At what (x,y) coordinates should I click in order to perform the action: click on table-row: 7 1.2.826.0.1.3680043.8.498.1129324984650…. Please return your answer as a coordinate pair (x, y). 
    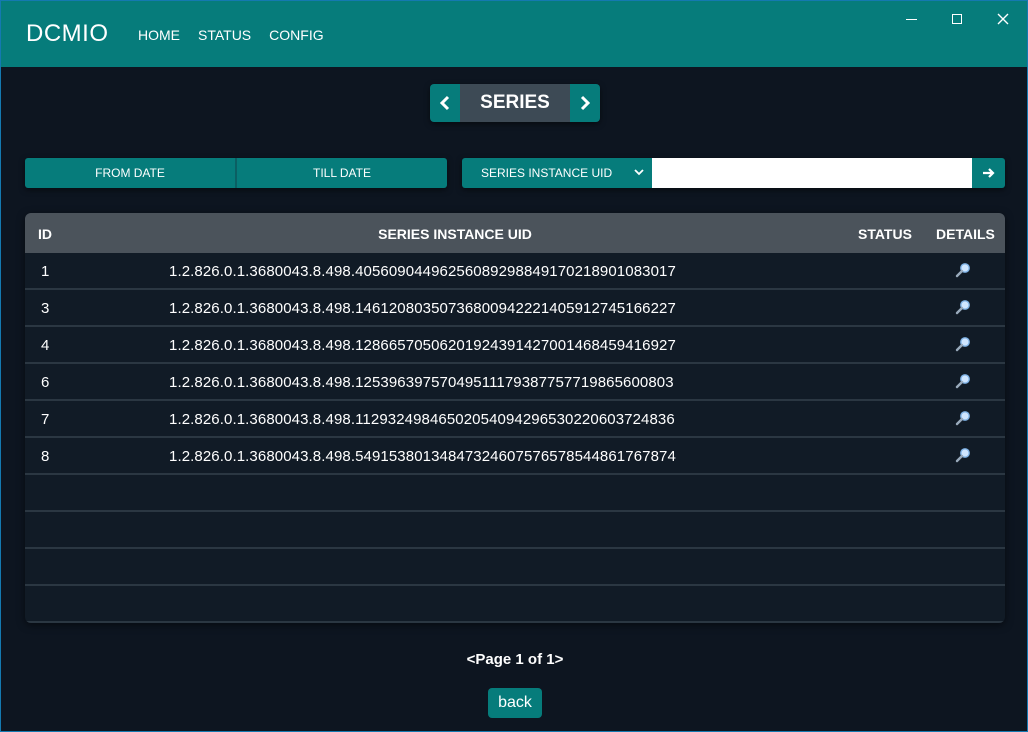
    Looking at the image, I should click on (515, 419).